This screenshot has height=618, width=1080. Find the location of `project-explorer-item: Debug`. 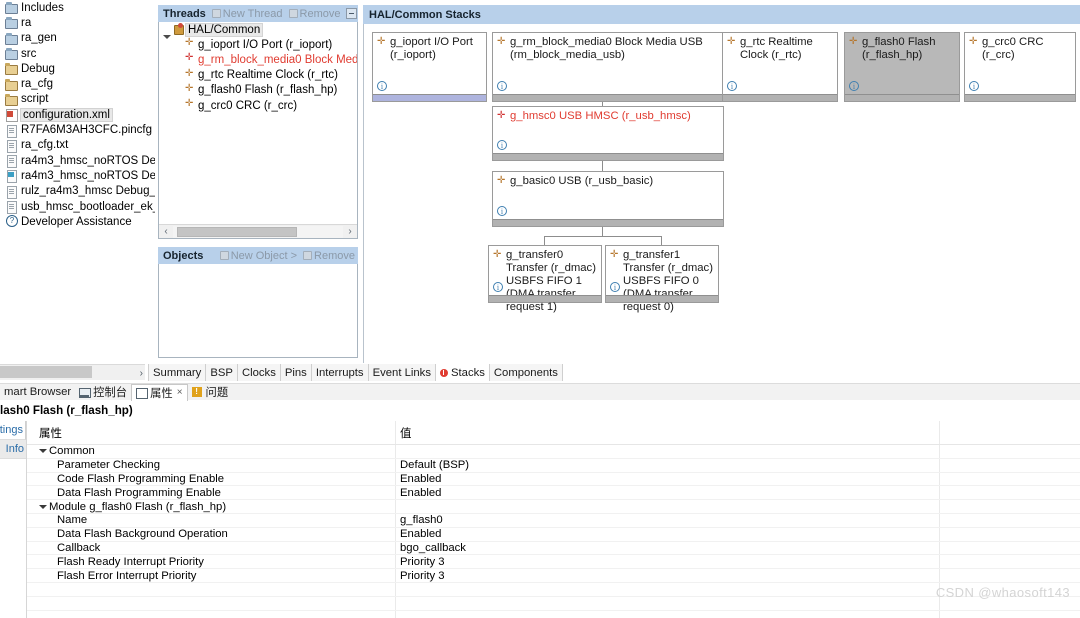

project-explorer-item: Debug is located at coordinates (77, 68).